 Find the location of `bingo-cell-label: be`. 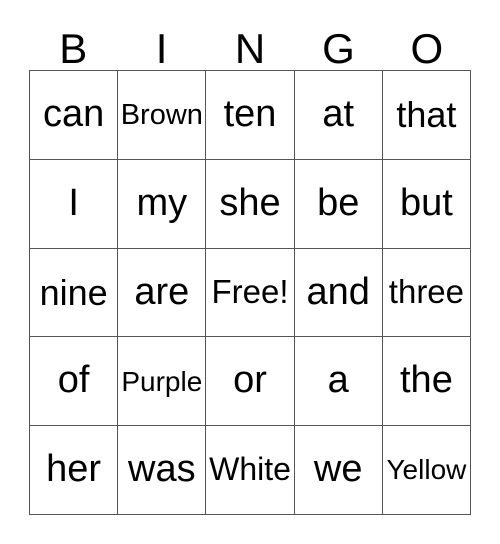

bingo-cell-label: be is located at coordinates (338, 202).